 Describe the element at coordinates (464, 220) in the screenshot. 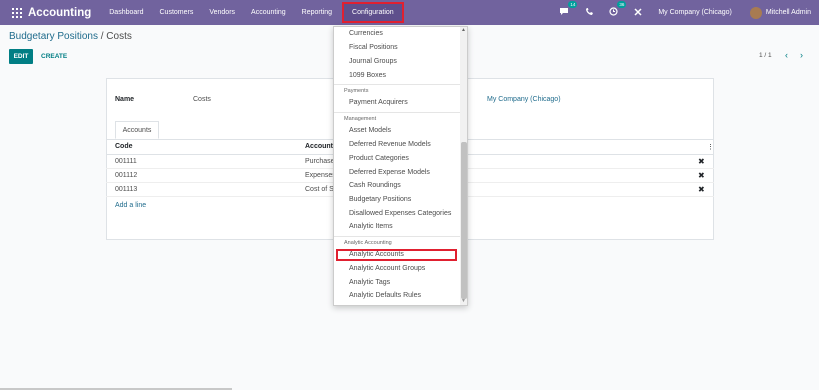

I see `dropdown-scrollbar-thumb` at that location.